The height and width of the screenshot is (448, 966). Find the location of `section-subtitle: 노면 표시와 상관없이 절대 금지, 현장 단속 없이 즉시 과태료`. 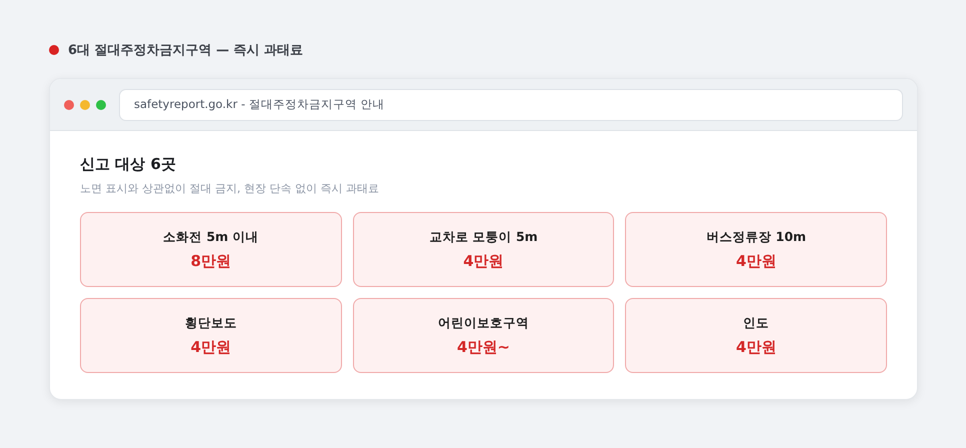

section-subtitle: 노면 표시와 상관없이 절대 금지, 현장 단속 없이 즉시 과태료 is located at coordinates (230, 188).